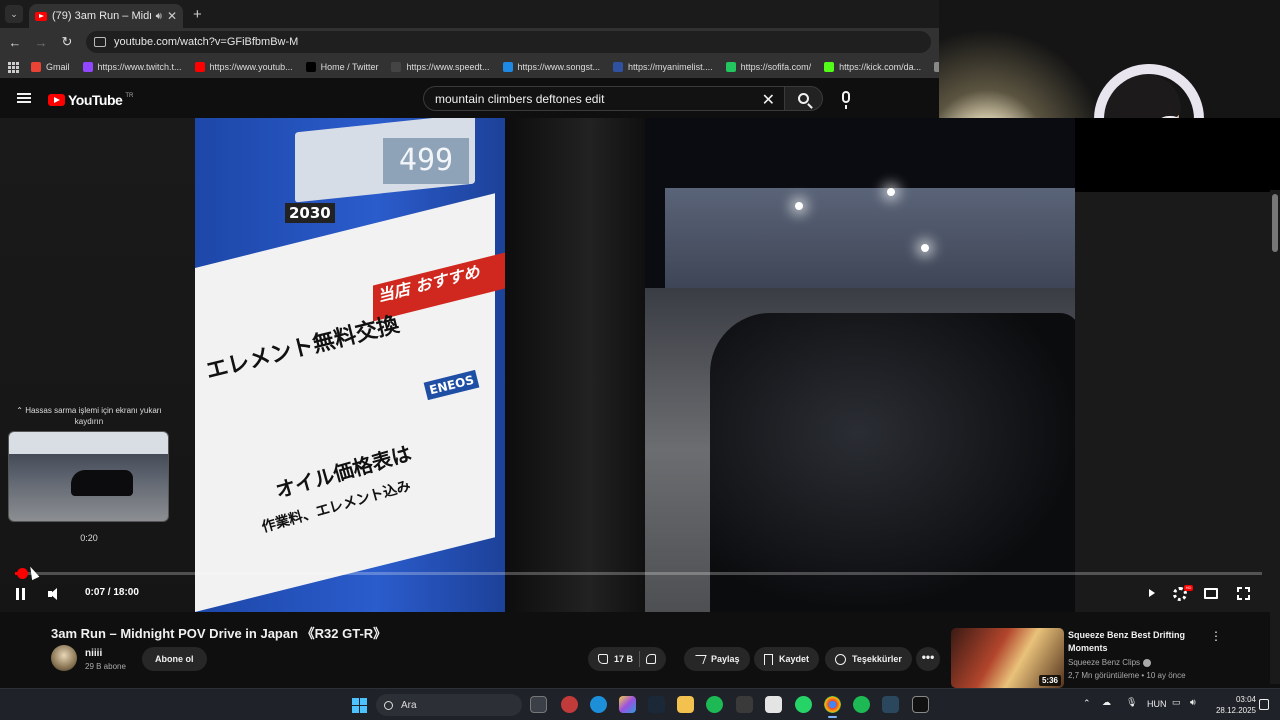  Describe the element at coordinates (773, 704) in the screenshot. I see `microsoft-store-icon` at that location.